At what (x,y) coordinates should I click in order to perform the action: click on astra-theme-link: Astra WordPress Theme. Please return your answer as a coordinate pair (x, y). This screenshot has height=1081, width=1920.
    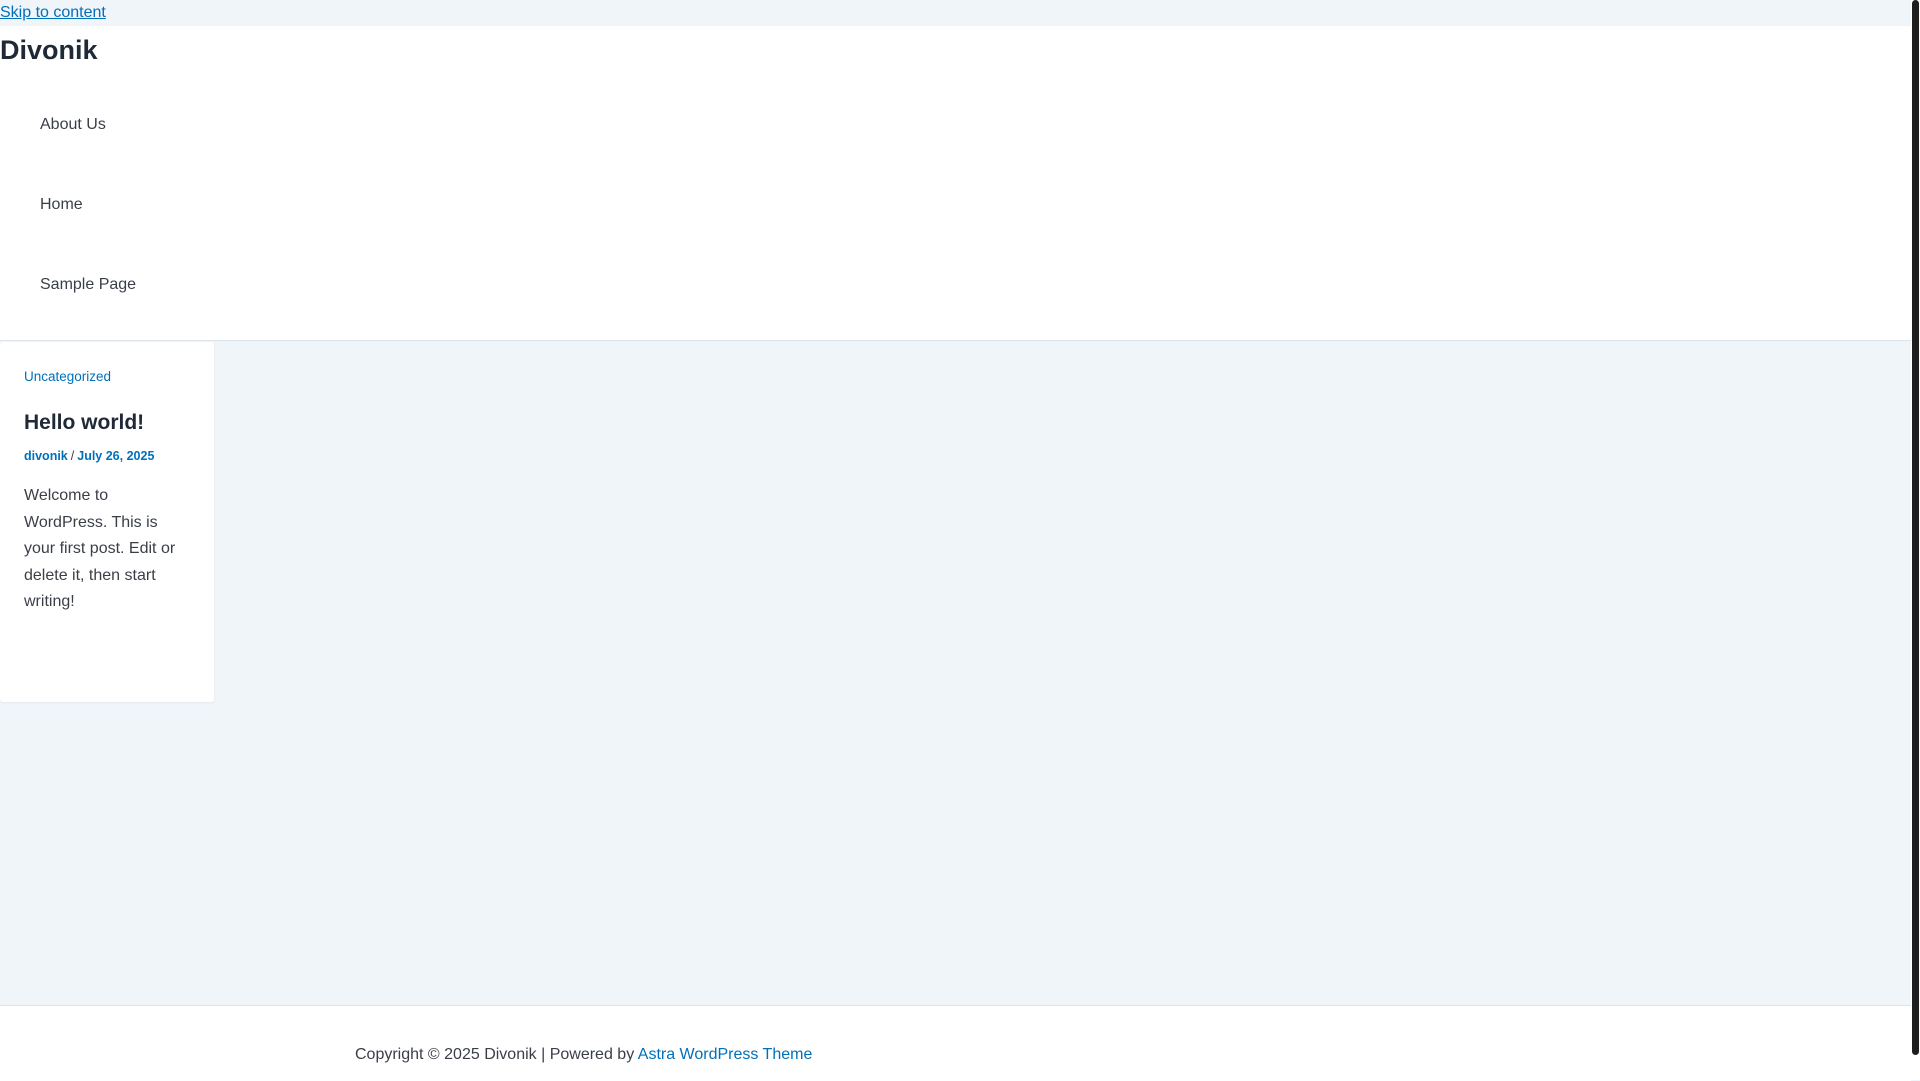
    Looking at the image, I should click on (725, 1054).